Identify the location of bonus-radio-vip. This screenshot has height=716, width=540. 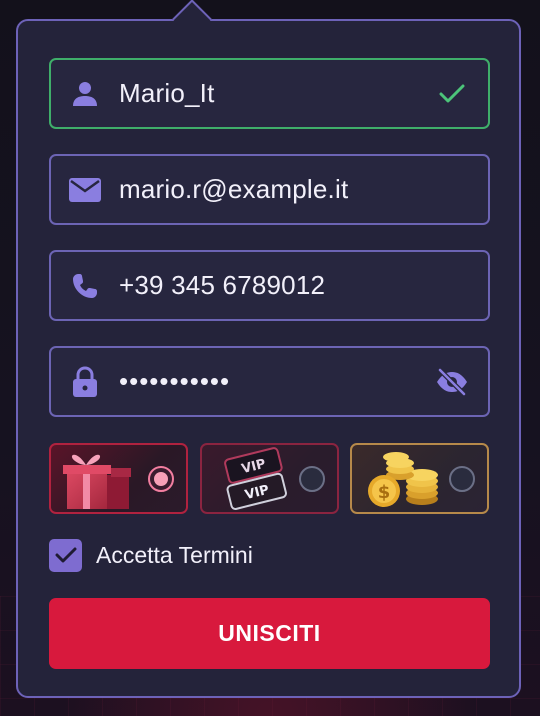
(312, 478).